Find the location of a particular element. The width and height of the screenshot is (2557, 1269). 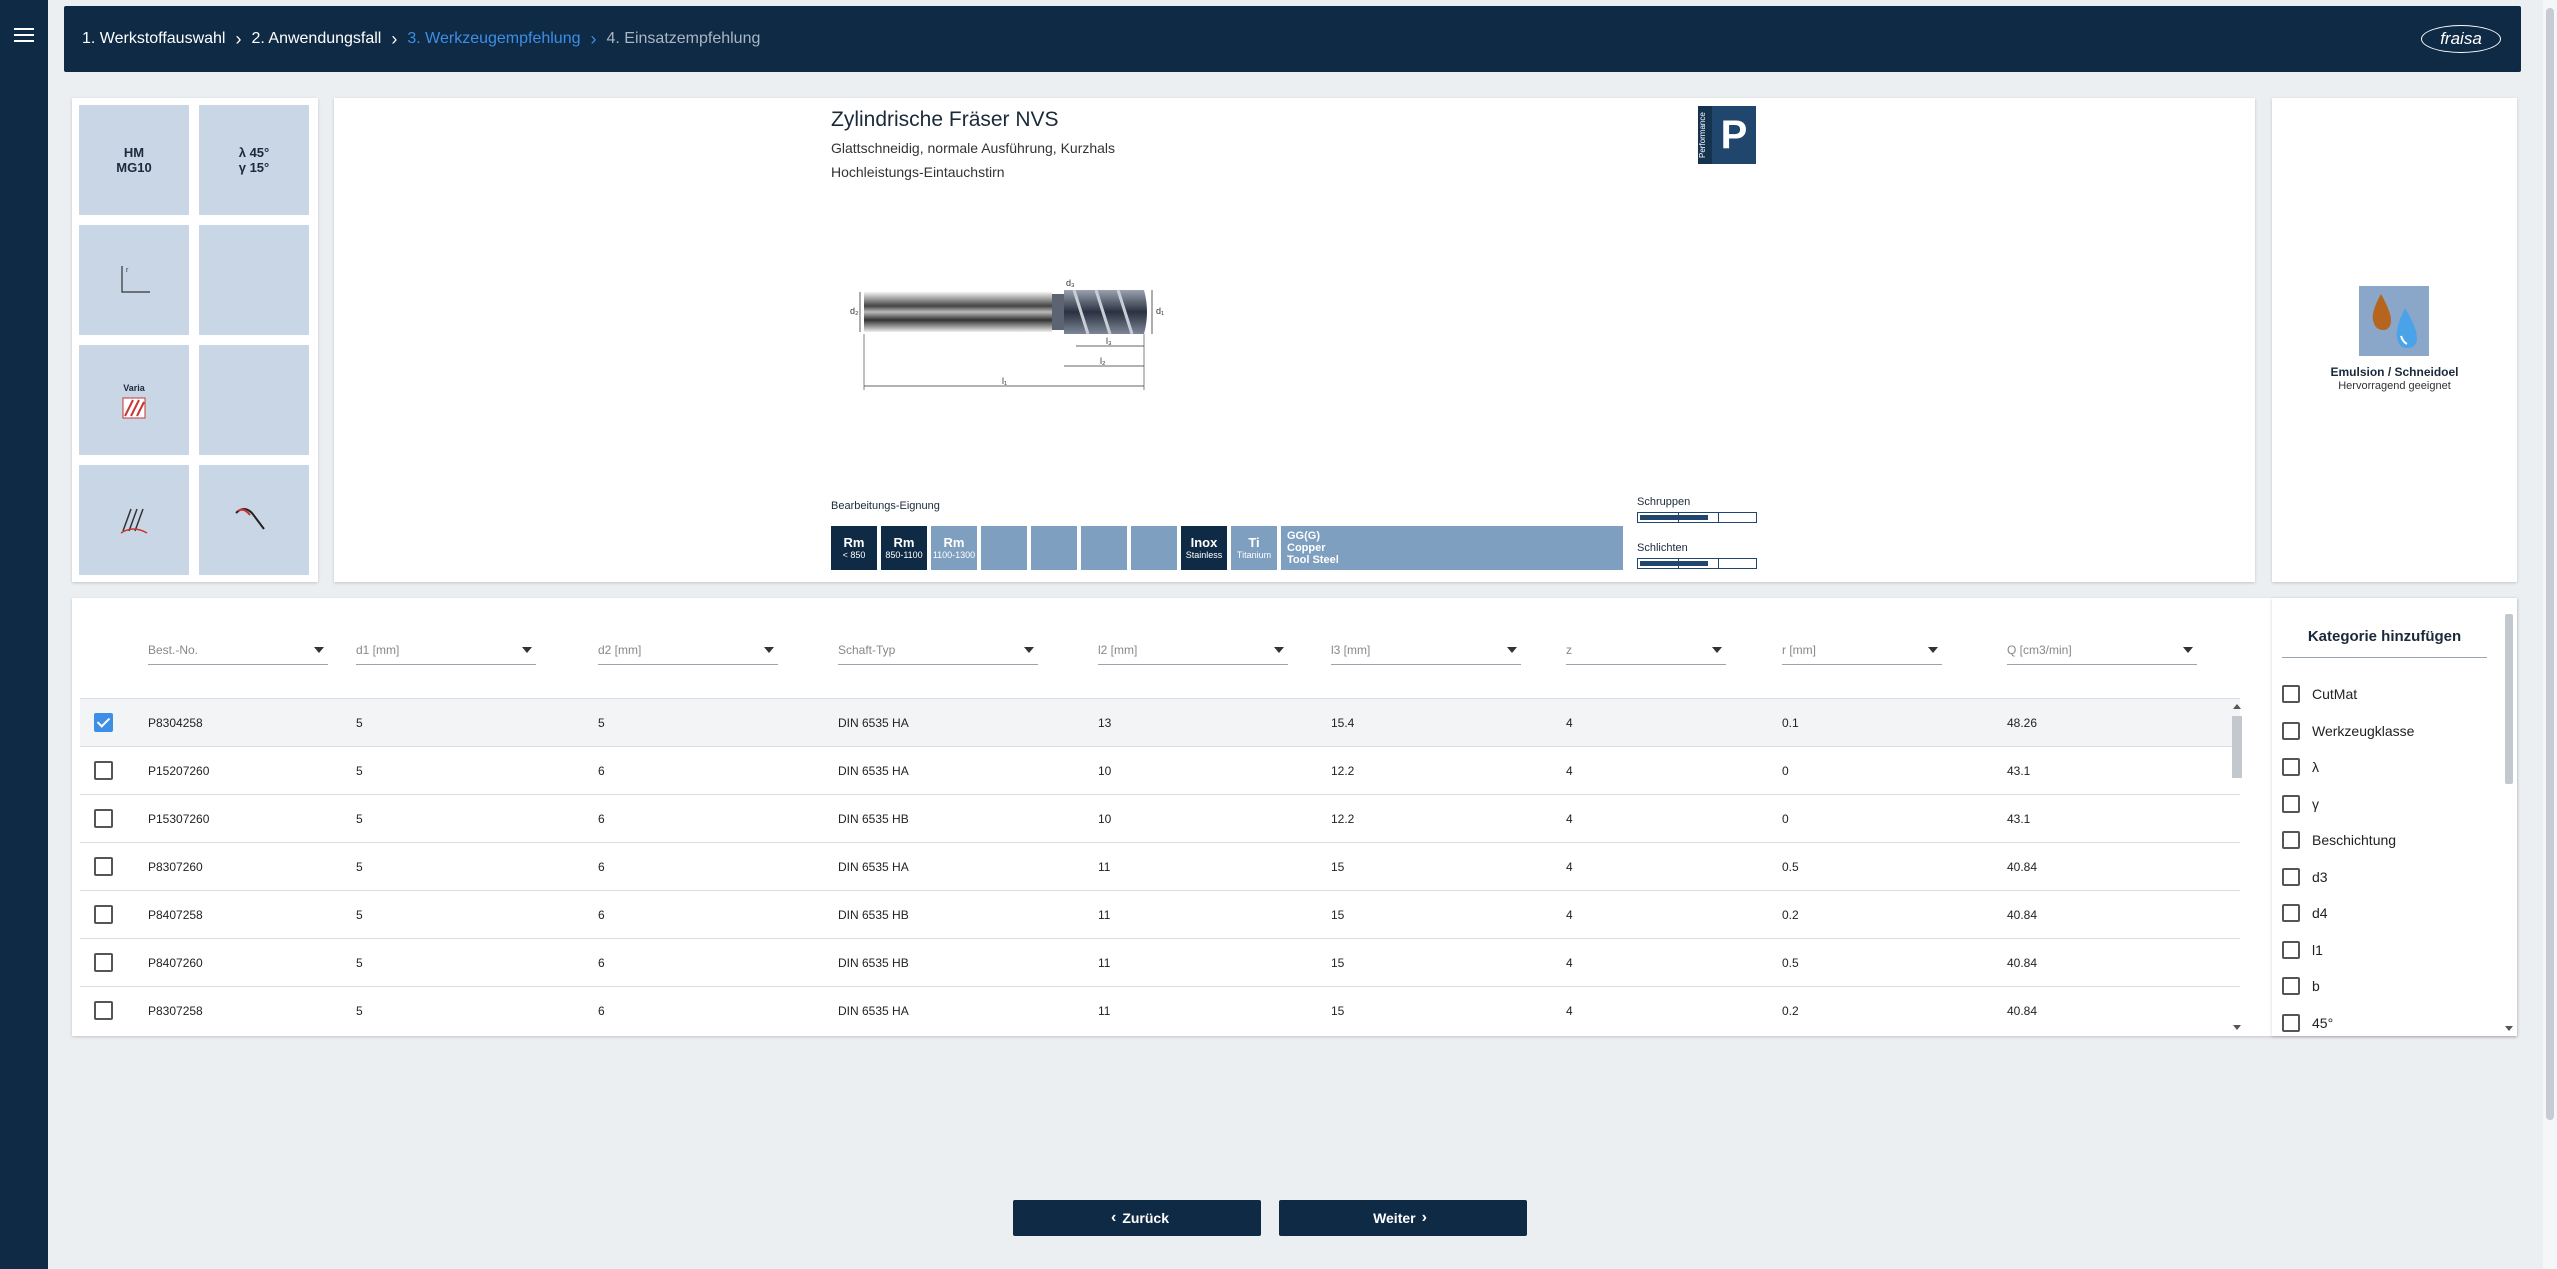

column-header-schaft-typ: Schaft-Typ is located at coordinates (938, 650).